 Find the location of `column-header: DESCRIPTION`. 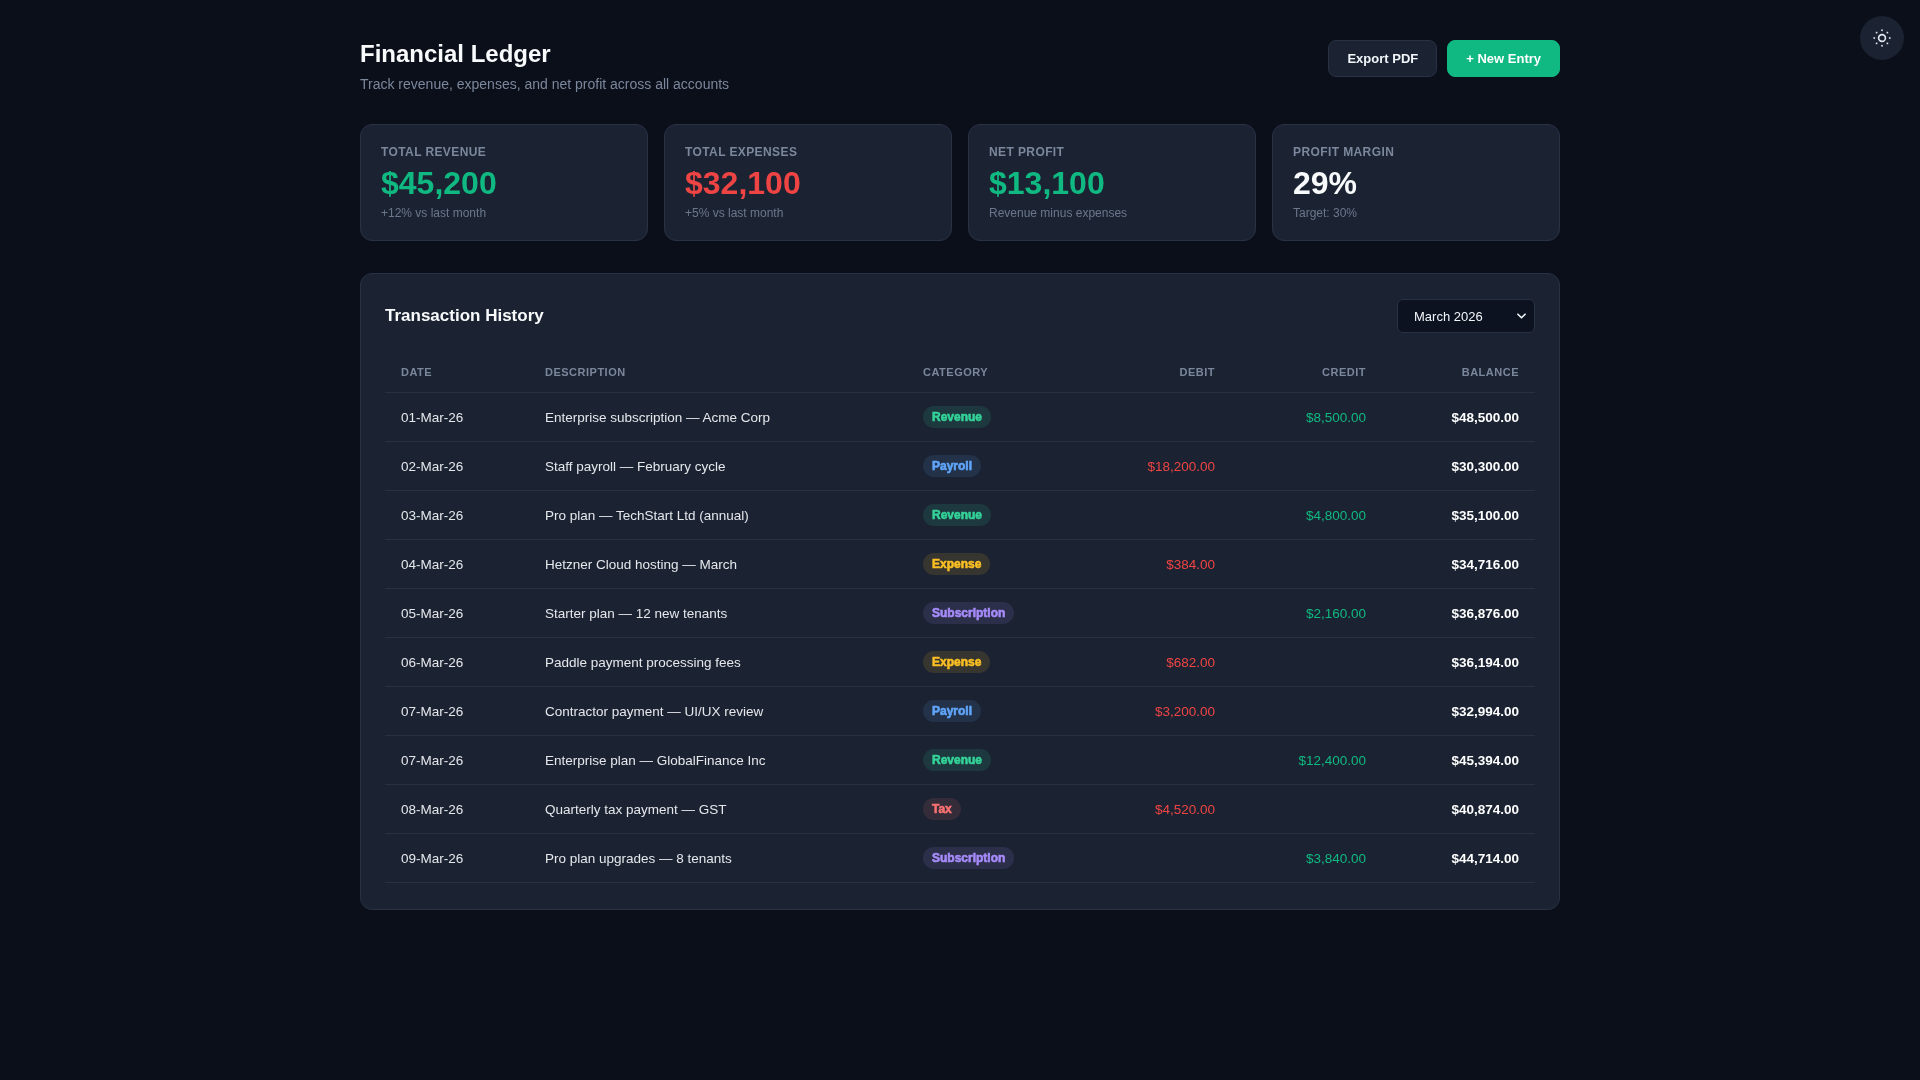

column-header: DESCRIPTION is located at coordinates (718, 372).